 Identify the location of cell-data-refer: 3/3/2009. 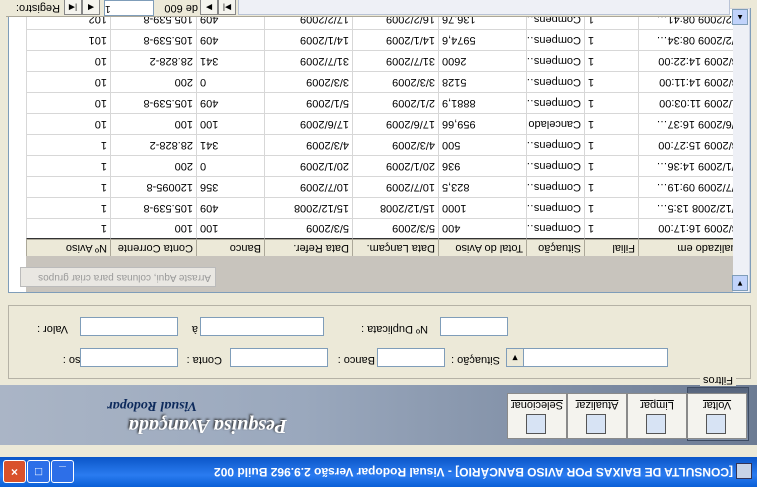
(308, 81).